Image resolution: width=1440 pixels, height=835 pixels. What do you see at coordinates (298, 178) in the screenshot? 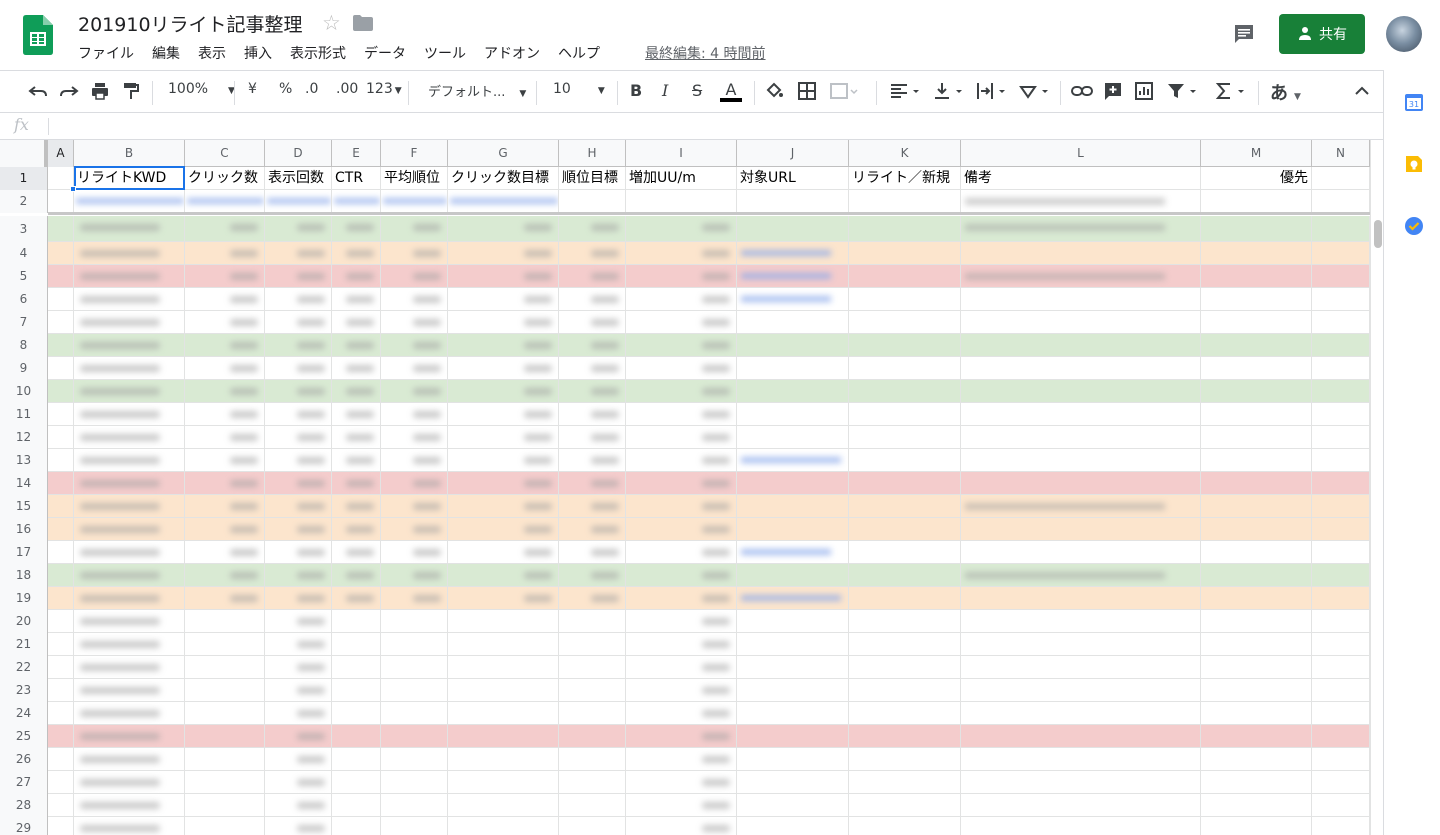
I see `cell-d1: 表示回数` at bounding box center [298, 178].